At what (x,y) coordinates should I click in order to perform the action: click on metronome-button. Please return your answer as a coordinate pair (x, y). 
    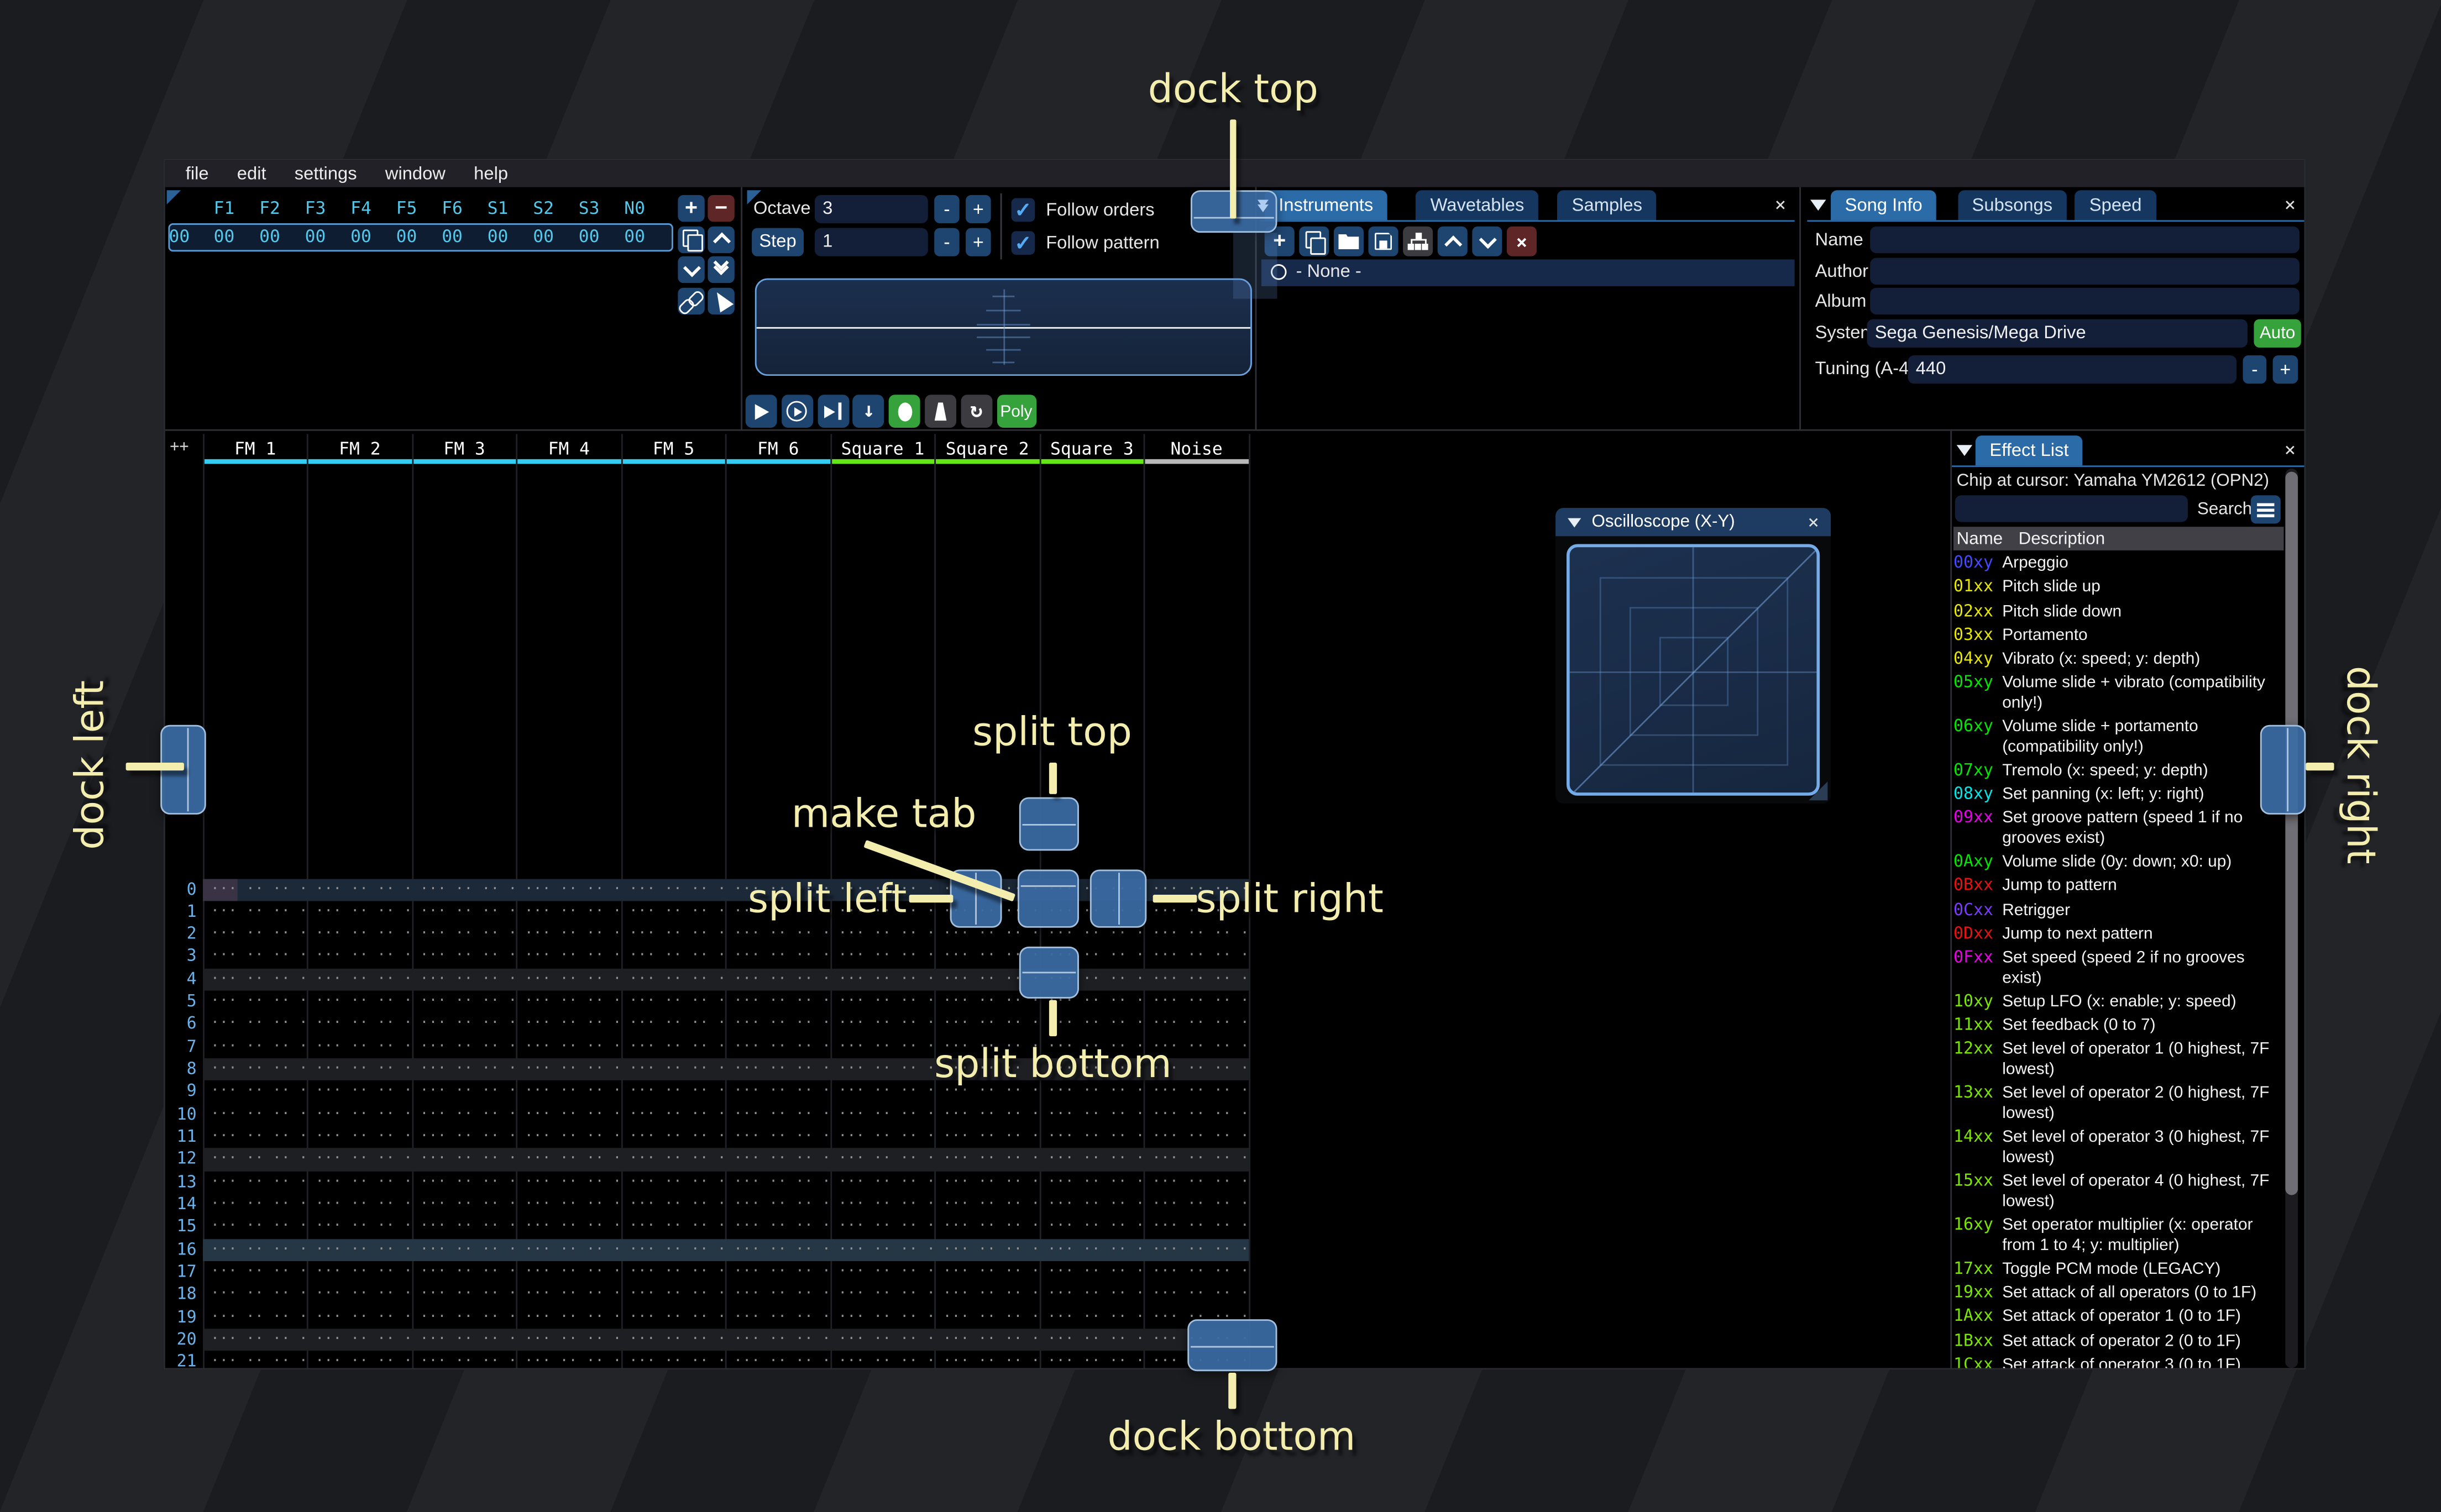
    Looking at the image, I should click on (941, 411).